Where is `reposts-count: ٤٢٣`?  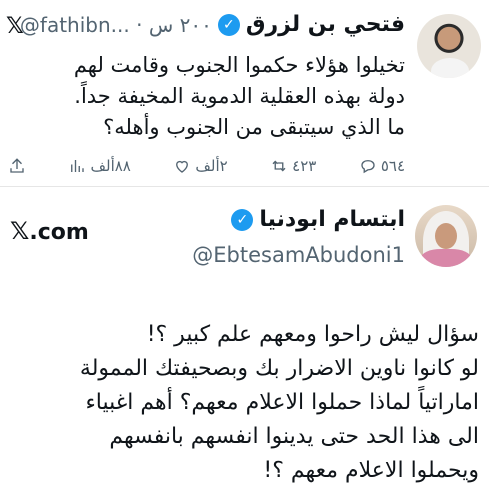 reposts-count: ٤٢٣ is located at coordinates (304, 166).